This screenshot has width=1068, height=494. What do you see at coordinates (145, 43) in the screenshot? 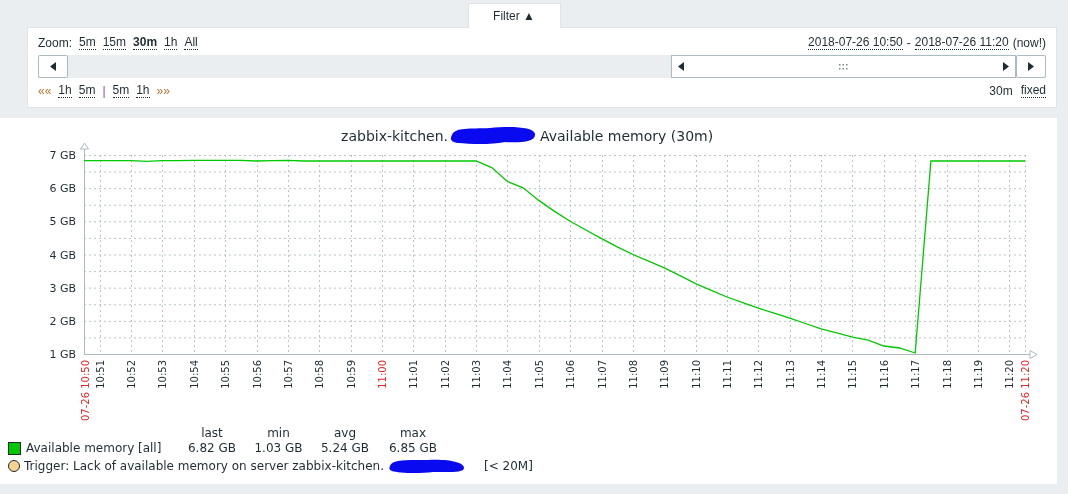
I see `zoom-link: 30m` at bounding box center [145, 43].